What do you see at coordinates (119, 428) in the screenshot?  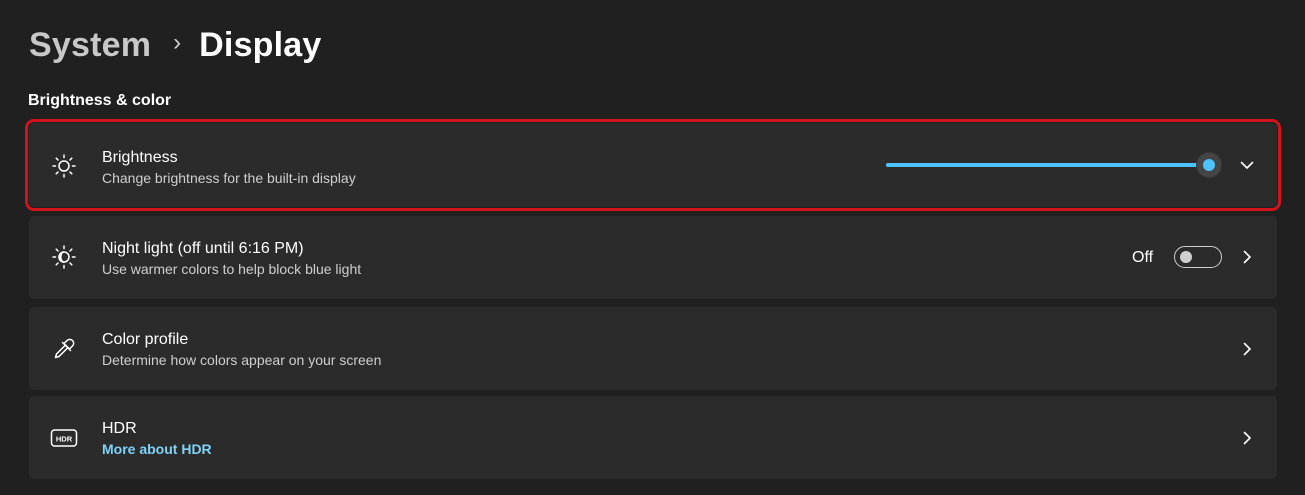 I see `hdr-title: HDR` at bounding box center [119, 428].